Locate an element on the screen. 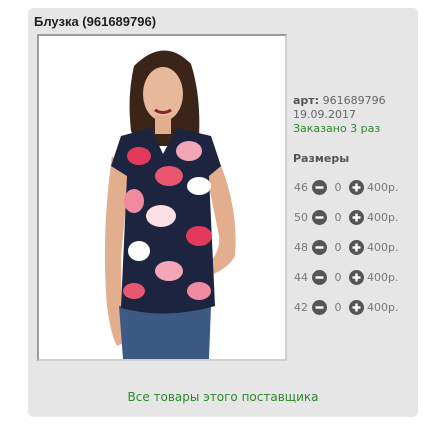  size-row: 44 0 400р. is located at coordinates (346, 277).